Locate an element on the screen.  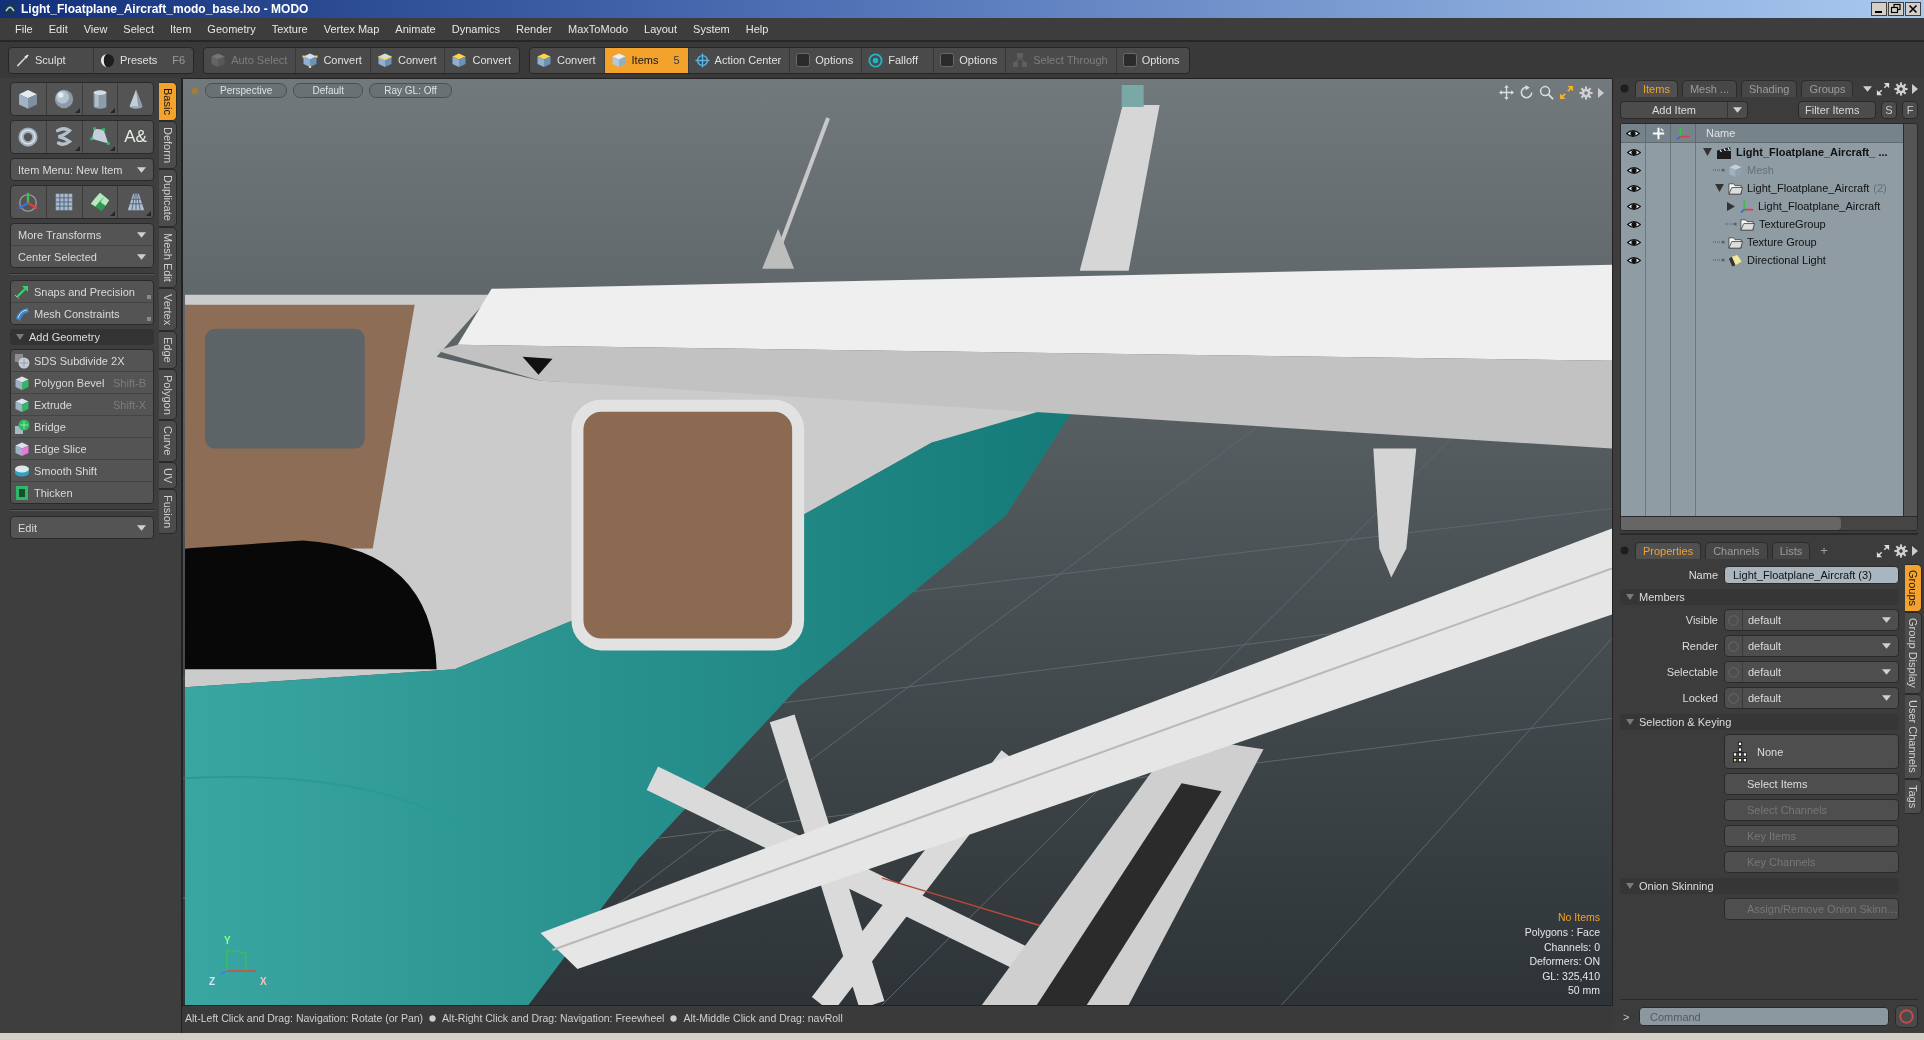
vertical-tab: Edge is located at coordinates (168, 349).